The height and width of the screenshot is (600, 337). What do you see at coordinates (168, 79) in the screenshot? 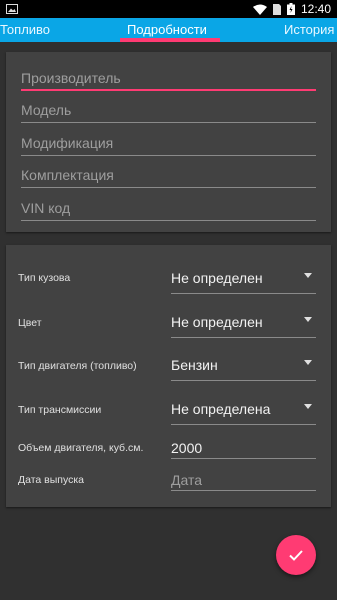
I see `manufacturer-field: Производитель` at bounding box center [168, 79].